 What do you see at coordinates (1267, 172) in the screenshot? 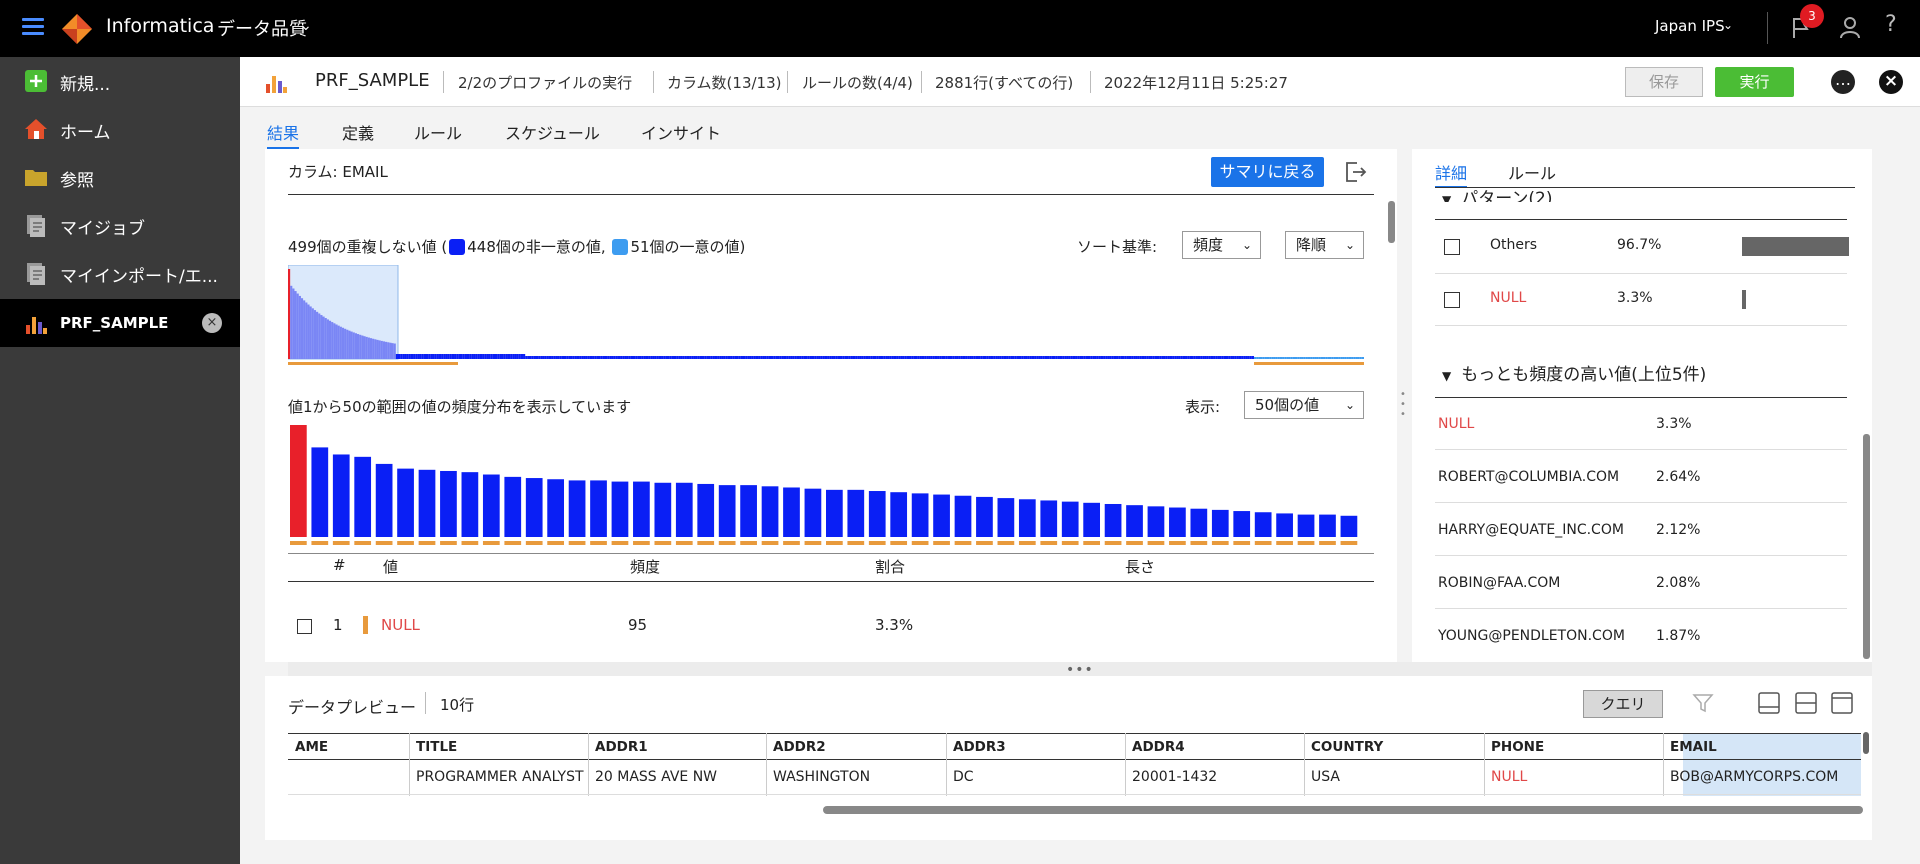
I see `back-to-summary-button: サマリに戻る` at bounding box center [1267, 172].